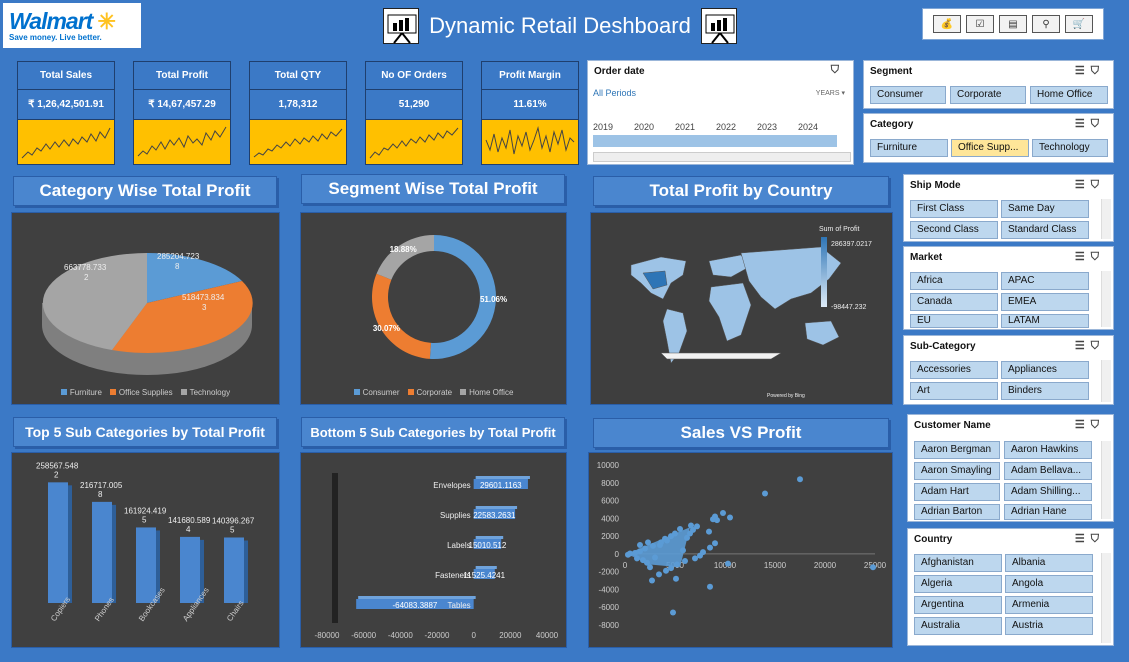 The image size is (1129, 662). What do you see at coordinates (145, 392) in the screenshot?
I see `chart-legend: Furniture Office Supplies Technology` at bounding box center [145, 392].